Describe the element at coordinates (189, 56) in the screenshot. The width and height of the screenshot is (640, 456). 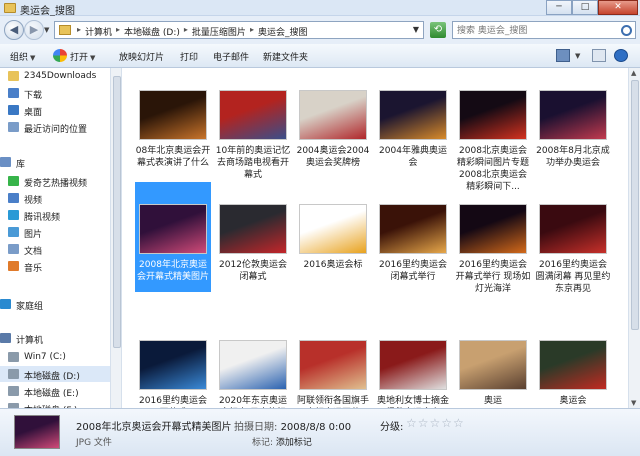
I see `print-button: 打印` at that location.